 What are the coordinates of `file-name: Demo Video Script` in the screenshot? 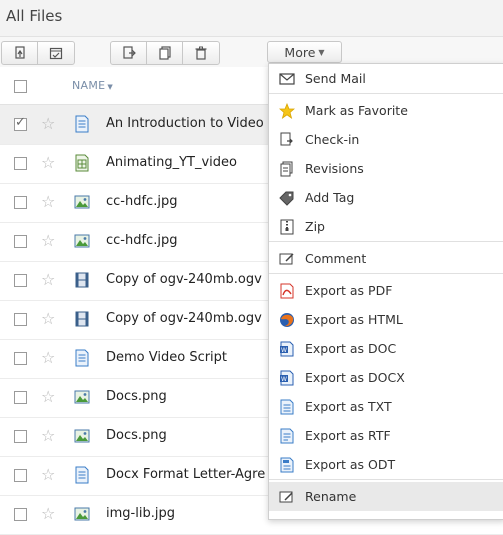 It's located at (186, 357).